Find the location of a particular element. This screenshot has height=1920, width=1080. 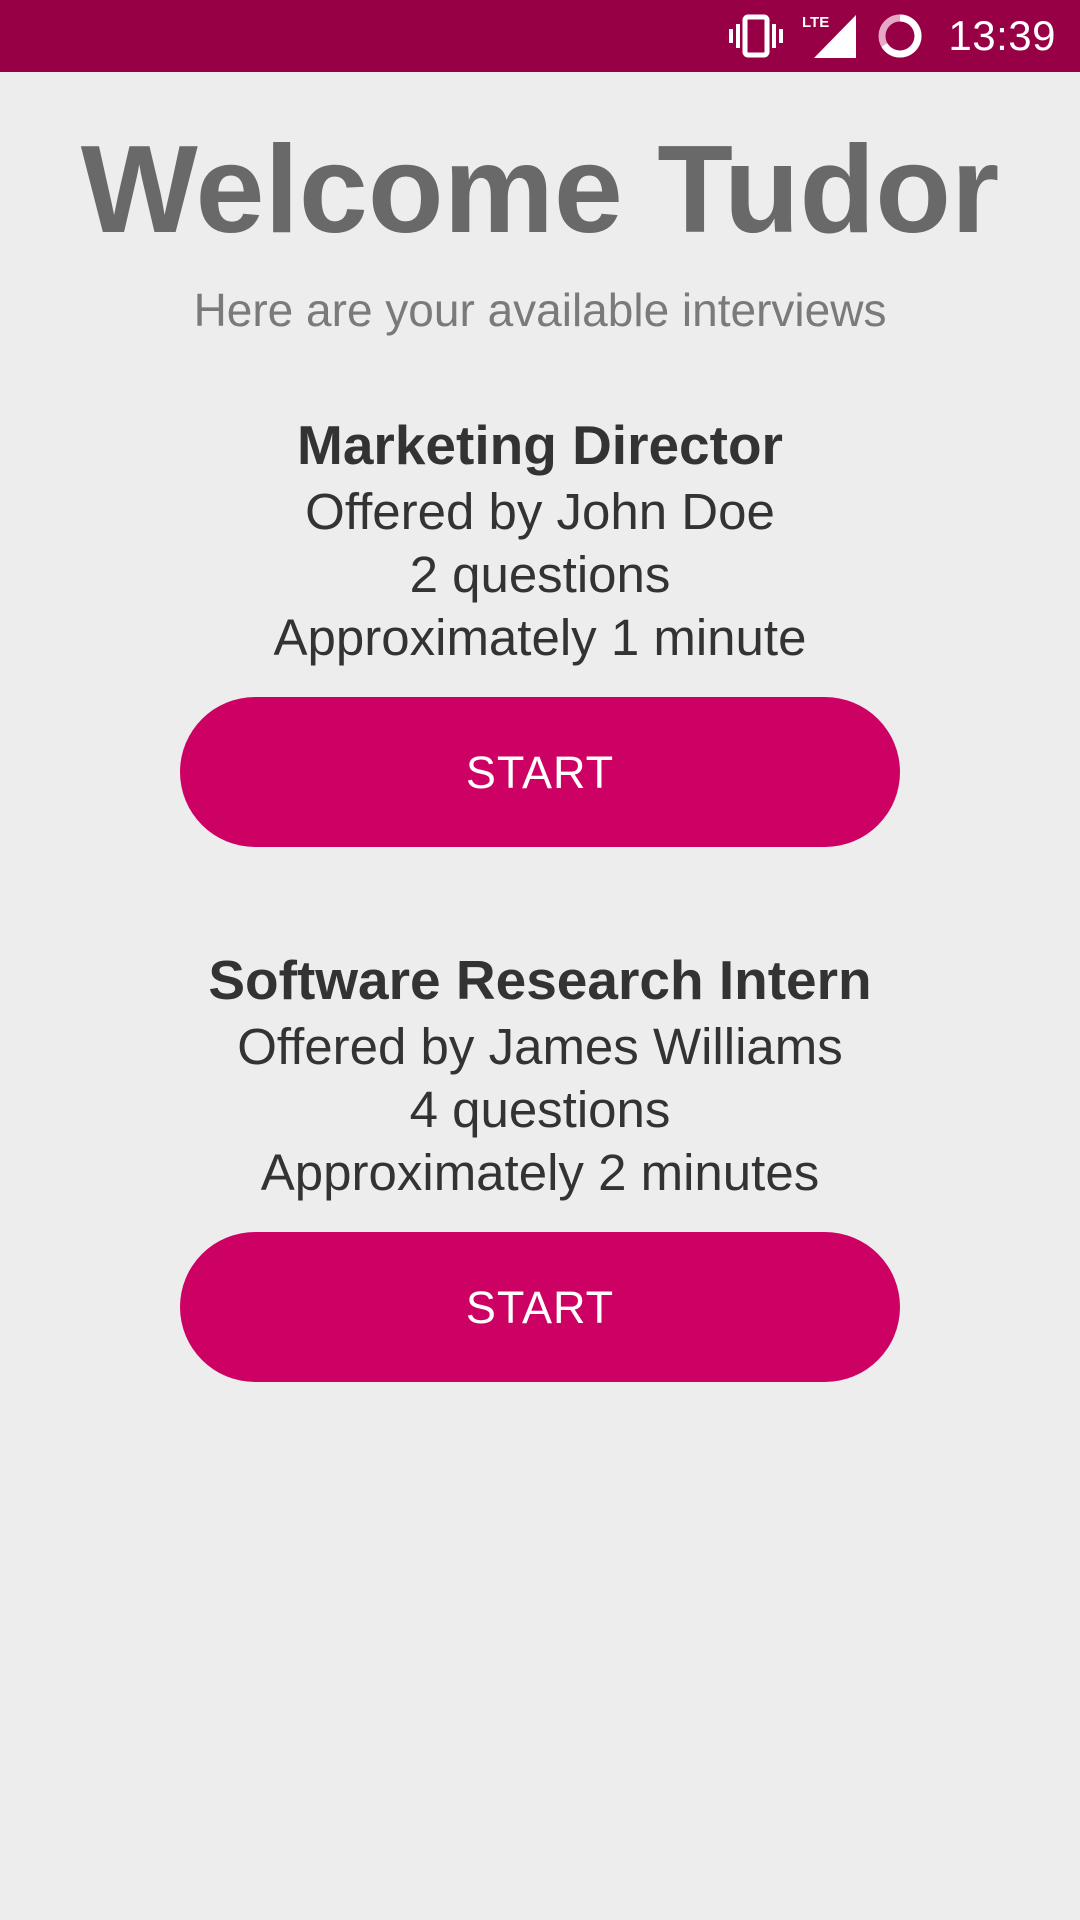

sync-loading-icon is located at coordinates (900, 36).